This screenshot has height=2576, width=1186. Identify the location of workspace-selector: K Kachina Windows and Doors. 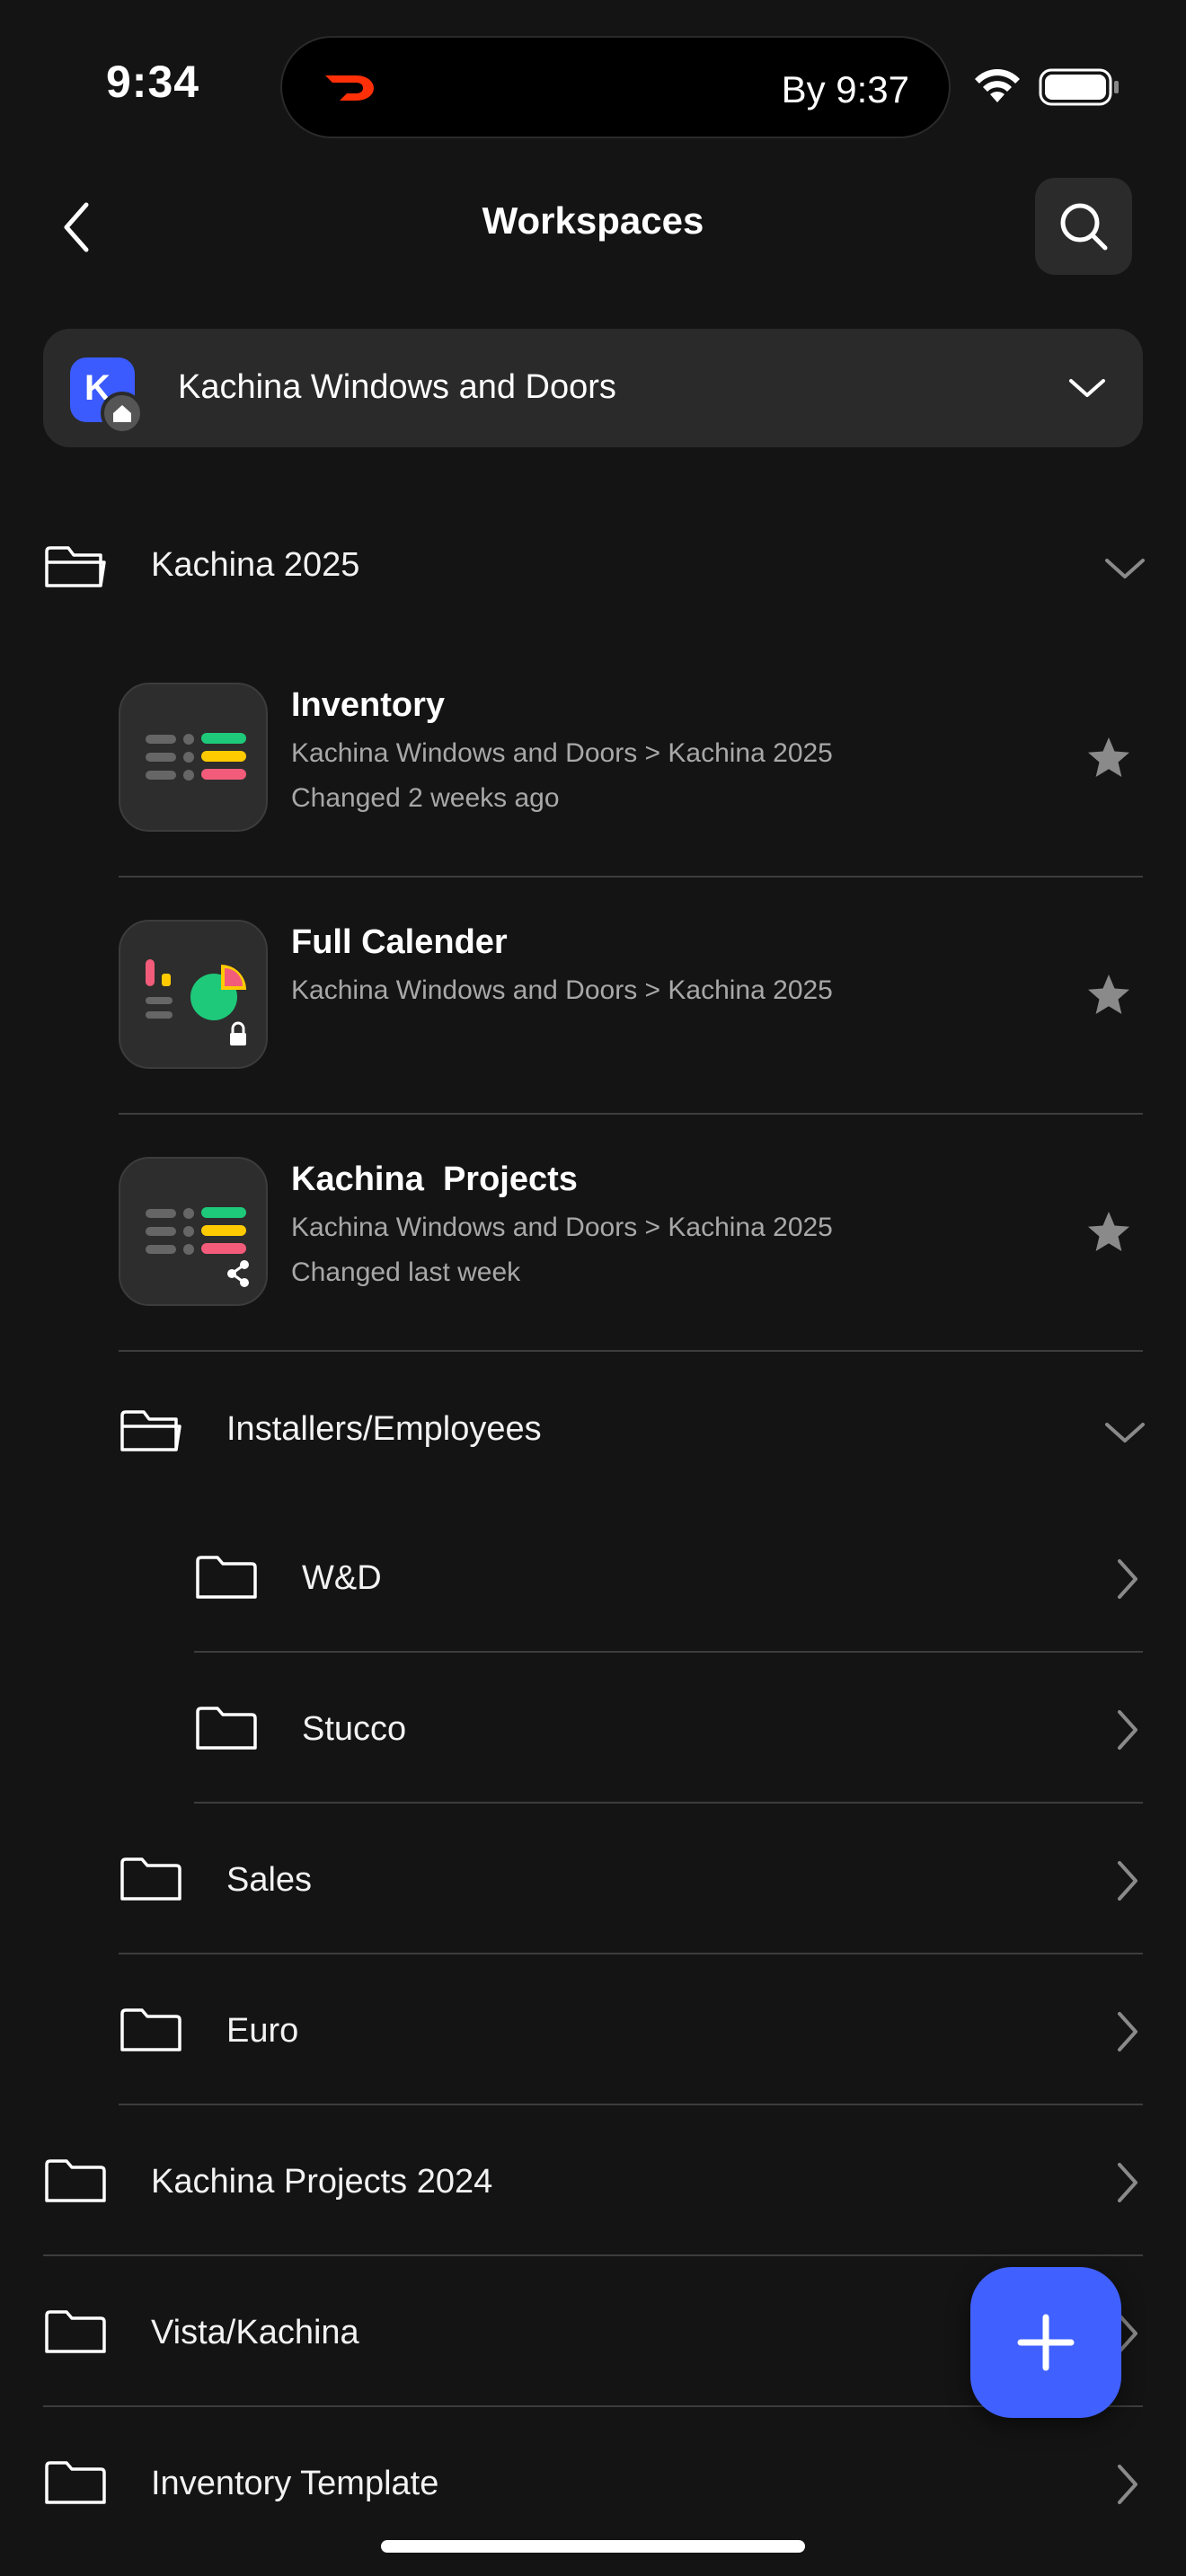
(593, 388).